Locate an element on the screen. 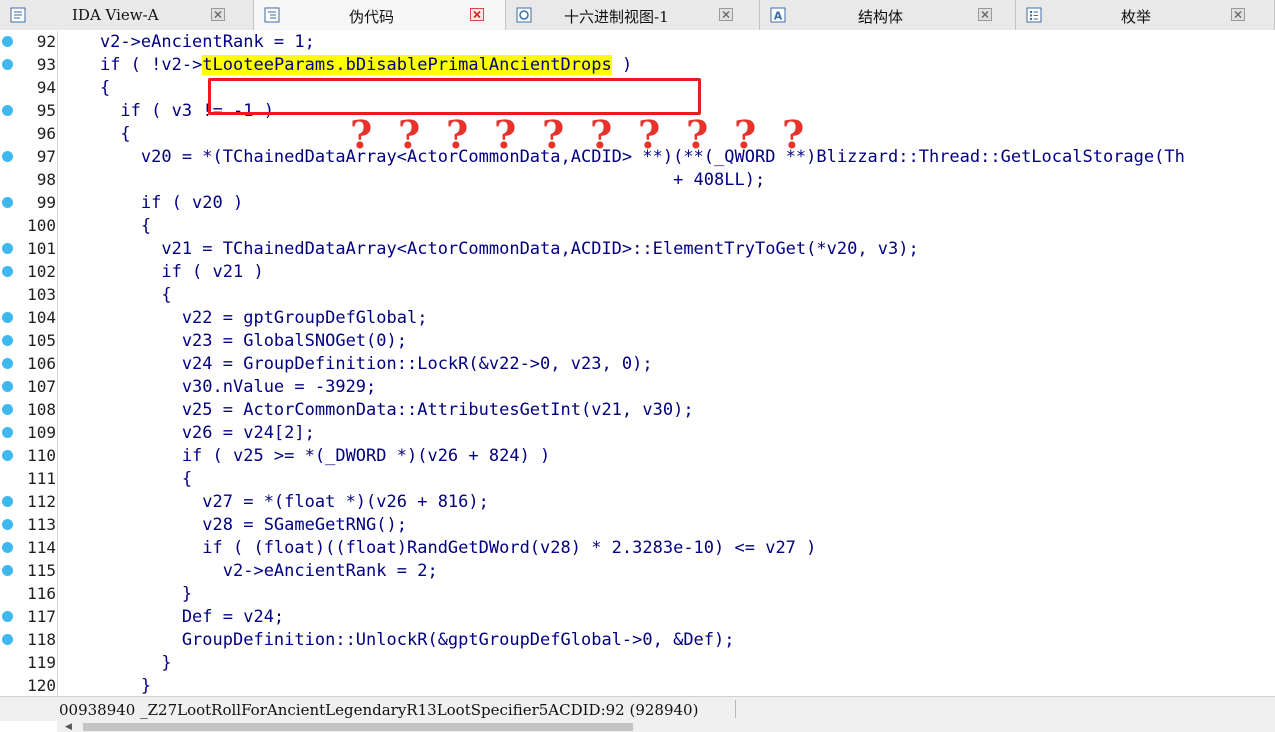  highlighted-identifier: tLooteeParams.bDisablePrimalAncientDrops is located at coordinates (407, 65).